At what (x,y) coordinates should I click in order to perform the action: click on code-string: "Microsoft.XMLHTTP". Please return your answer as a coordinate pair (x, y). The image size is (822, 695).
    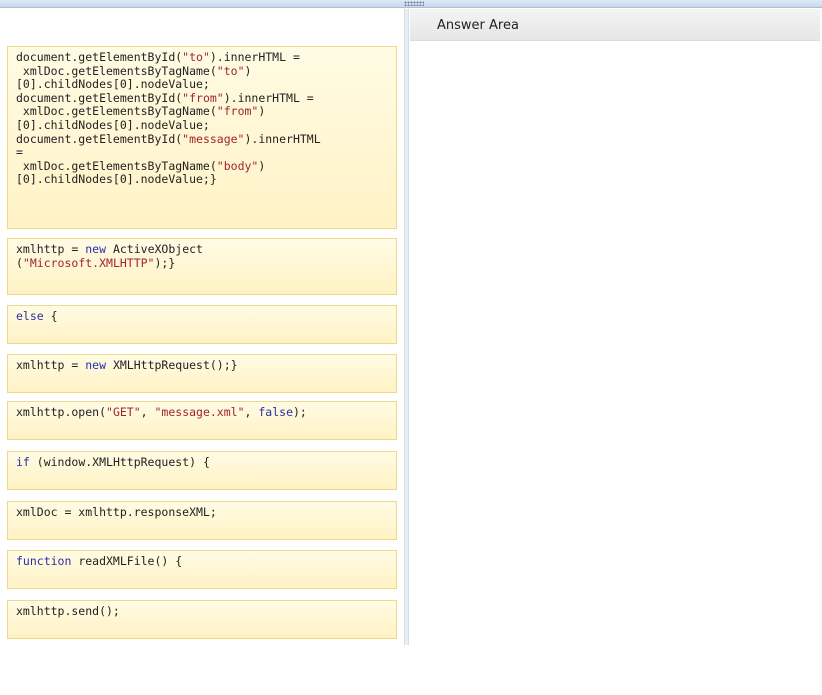
    Looking at the image, I should click on (88, 262).